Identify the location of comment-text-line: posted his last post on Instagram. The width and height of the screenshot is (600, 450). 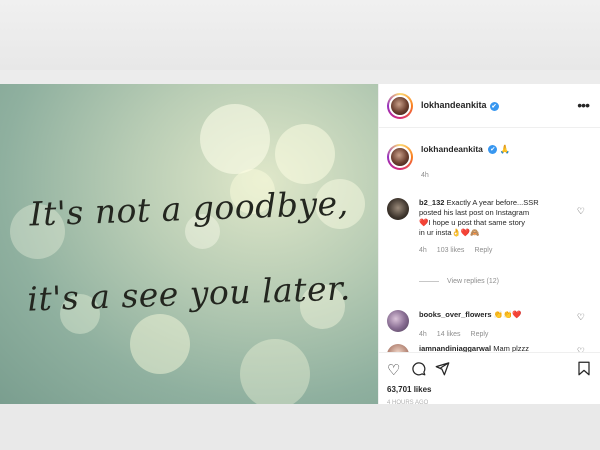
(474, 212).